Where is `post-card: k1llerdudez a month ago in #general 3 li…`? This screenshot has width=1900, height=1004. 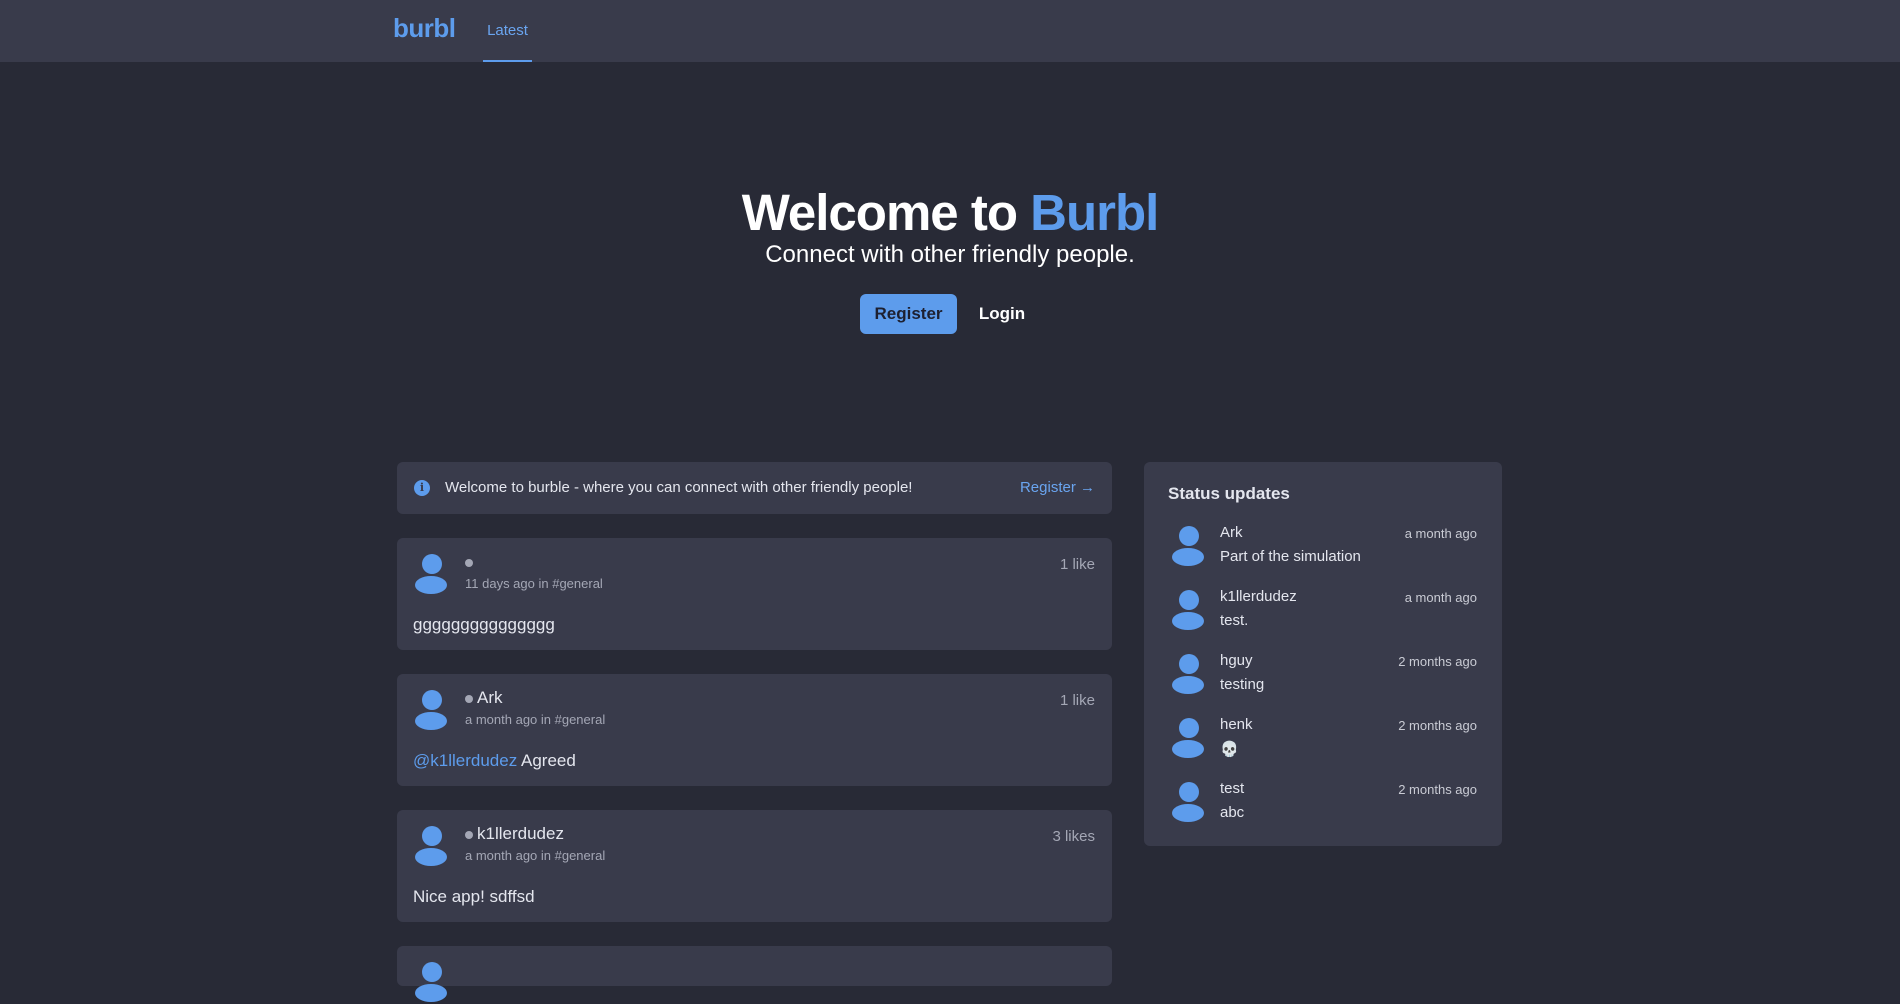
post-card: k1llerdudez a month ago in #general 3 li… is located at coordinates (754, 866).